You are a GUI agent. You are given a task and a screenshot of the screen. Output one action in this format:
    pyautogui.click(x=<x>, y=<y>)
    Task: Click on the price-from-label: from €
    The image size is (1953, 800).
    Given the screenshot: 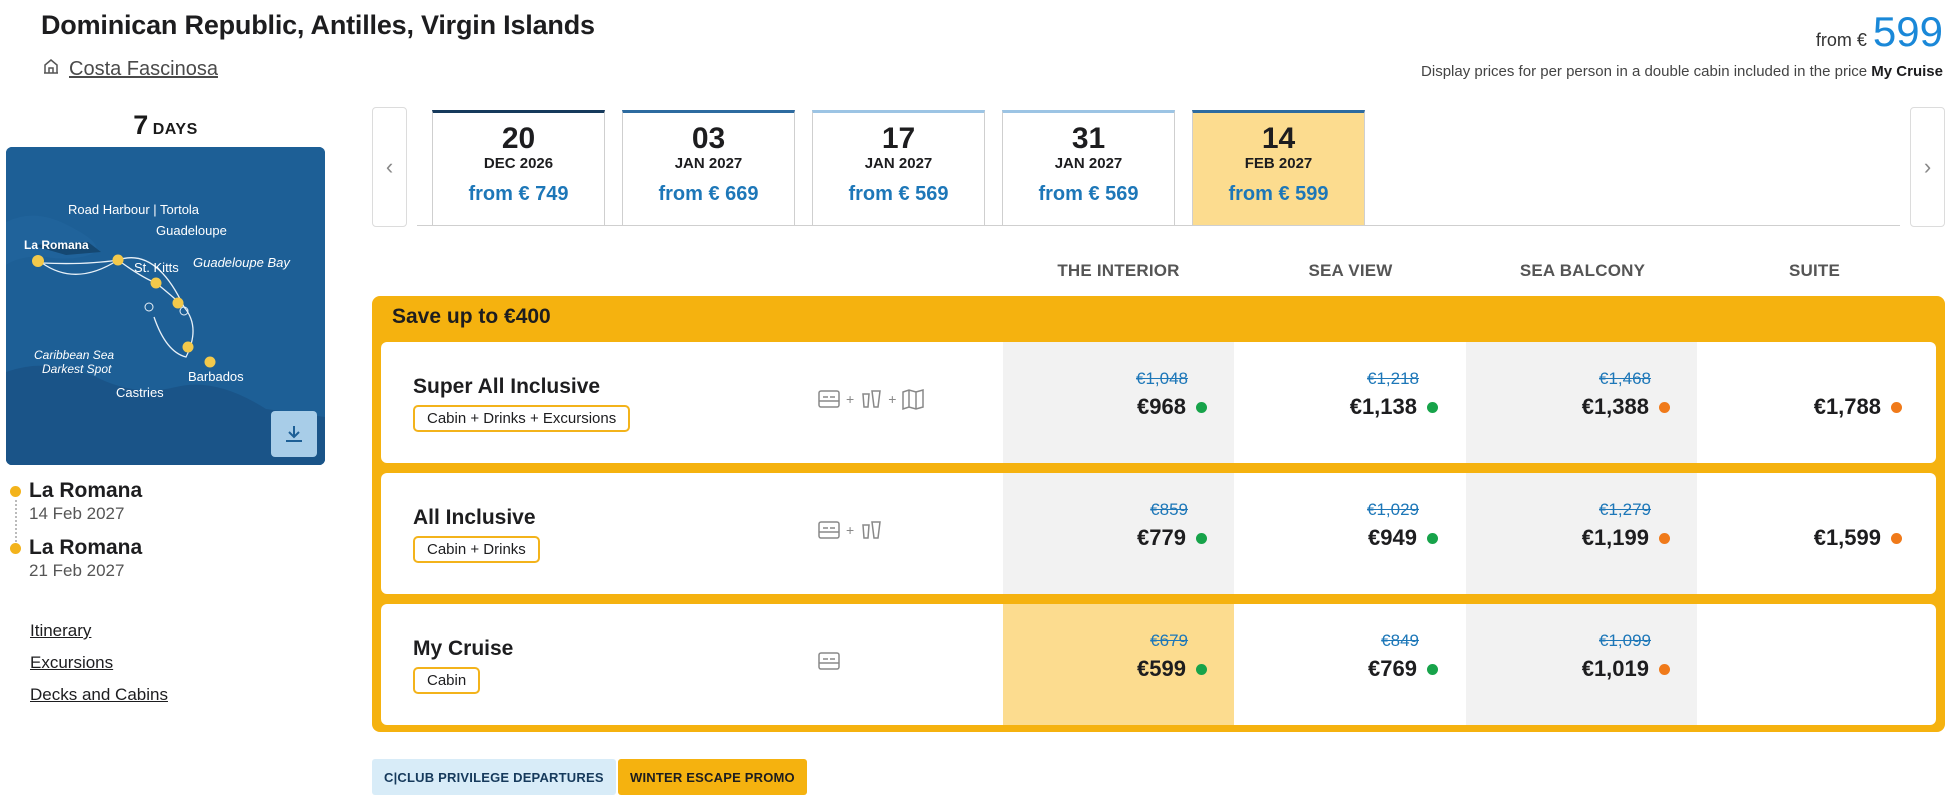 What is the action you would take?
    pyautogui.click(x=1841, y=40)
    